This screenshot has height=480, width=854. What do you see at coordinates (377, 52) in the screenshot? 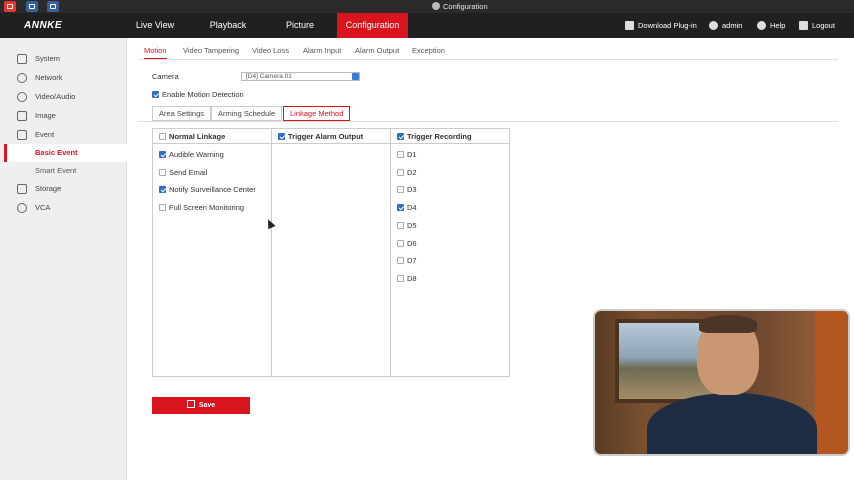
I see `tab-alarm-output: Alarm Output` at bounding box center [377, 52].